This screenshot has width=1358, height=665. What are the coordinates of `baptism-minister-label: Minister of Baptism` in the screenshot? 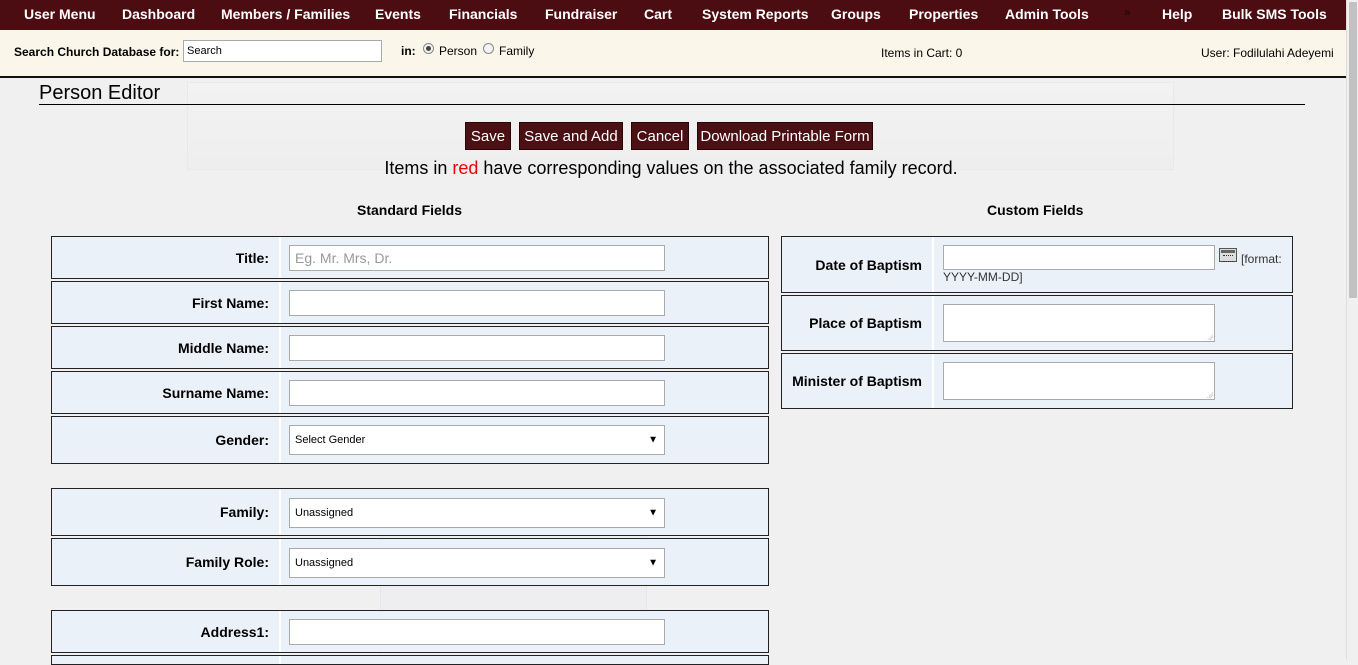 It's located at (858, 381).